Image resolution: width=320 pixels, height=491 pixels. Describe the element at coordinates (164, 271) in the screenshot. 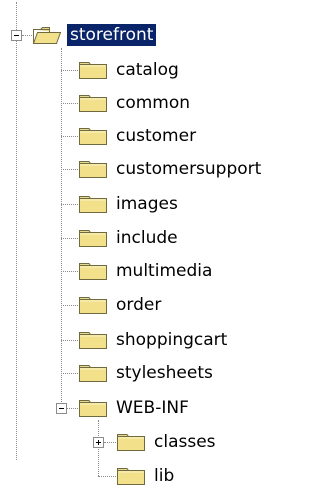

I see `tree-node-label: multimedia` at that location.